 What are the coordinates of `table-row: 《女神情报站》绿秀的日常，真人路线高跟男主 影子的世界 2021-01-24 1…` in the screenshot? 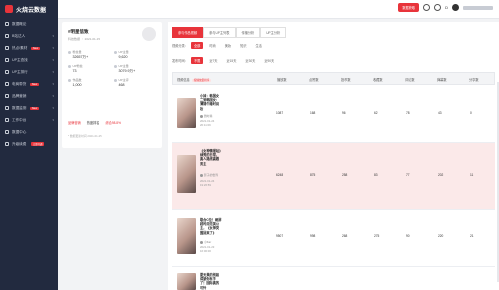 It's located at (333, 176).